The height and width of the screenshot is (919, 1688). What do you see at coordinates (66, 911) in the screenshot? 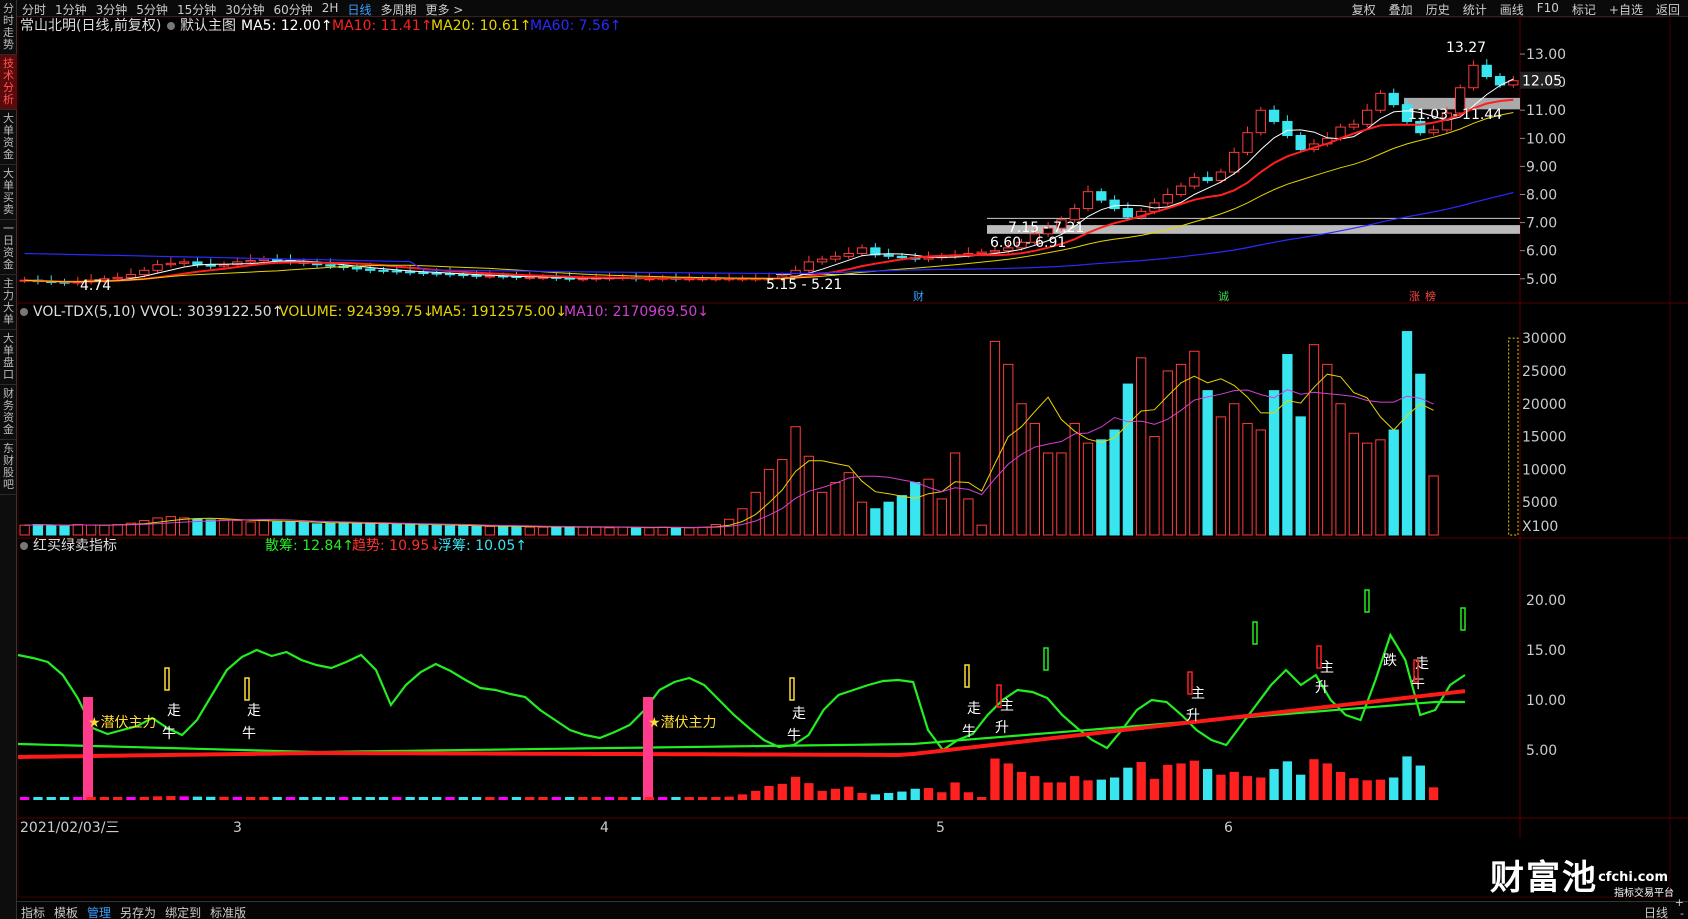
I see `bottom-btn-1: 模板` at bounding box center [66, 911].